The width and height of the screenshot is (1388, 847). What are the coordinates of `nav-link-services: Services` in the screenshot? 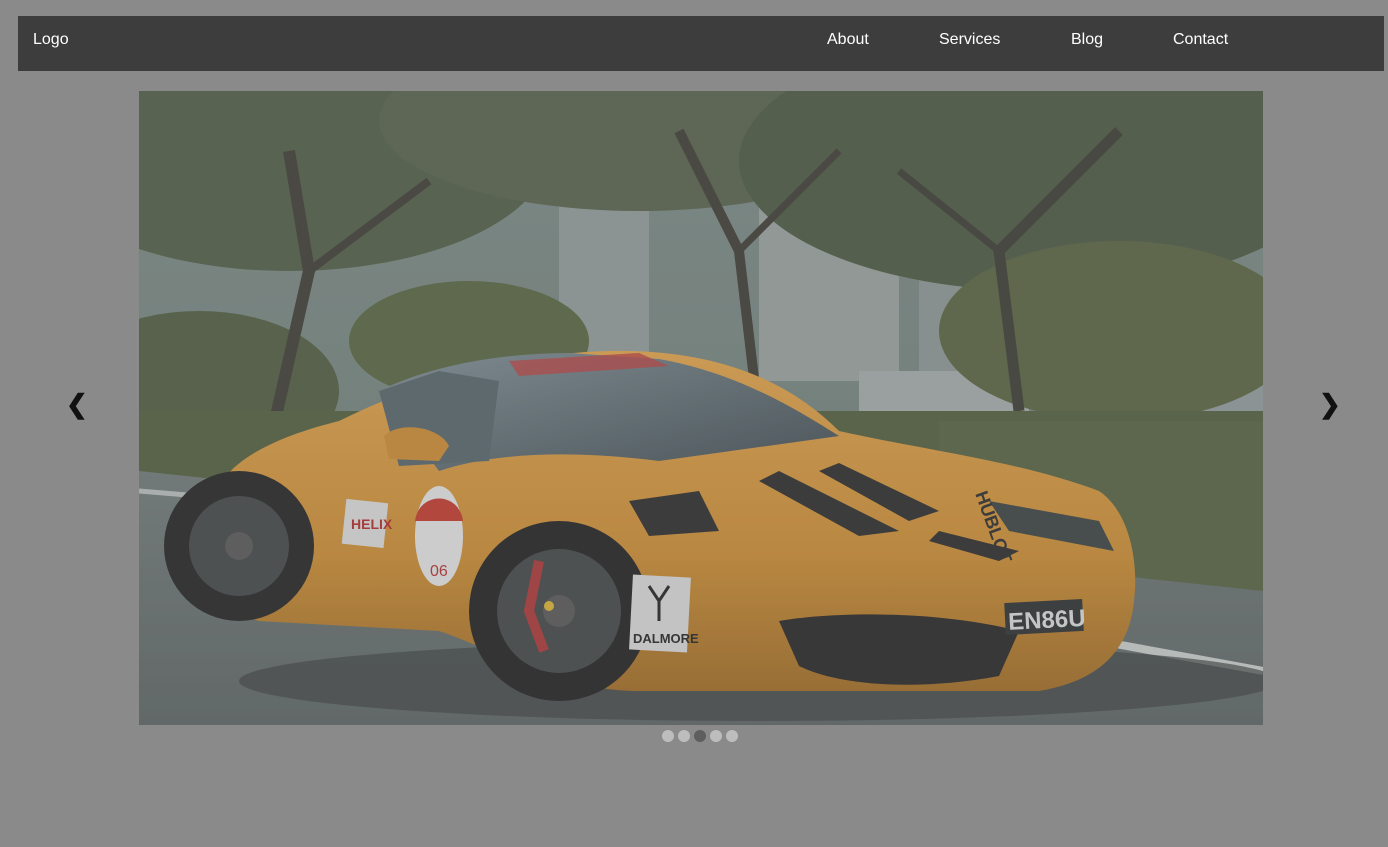 It's located at (969, 40).